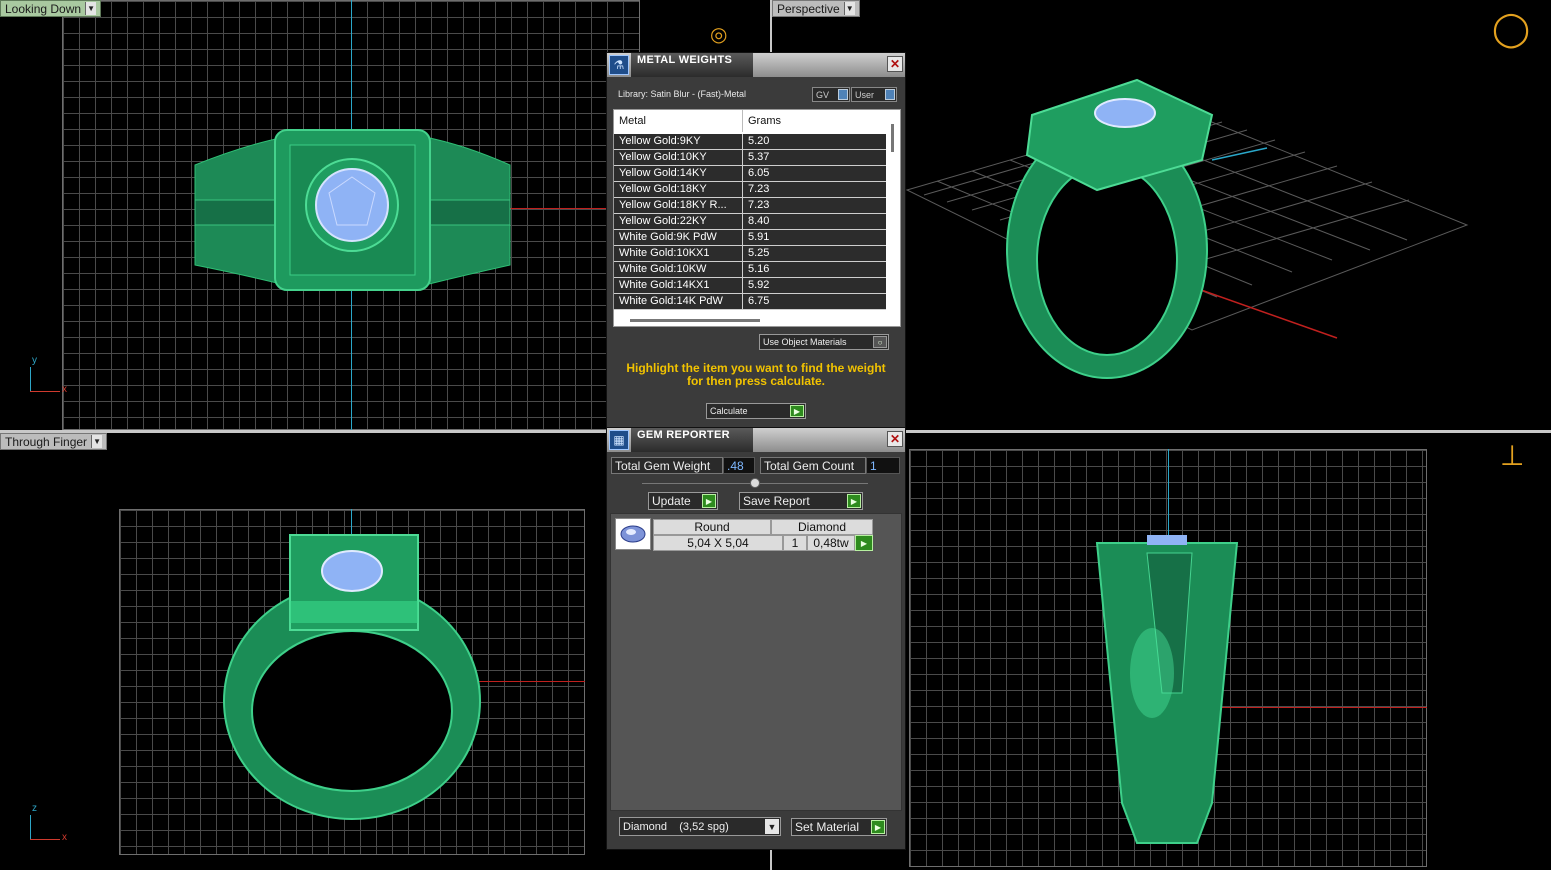 This screenshot has height=870, width=1551. Describe the element at coordinates (1512, 456) in the screenshot. I see `ring-profile-icon: ⊥` at that location.